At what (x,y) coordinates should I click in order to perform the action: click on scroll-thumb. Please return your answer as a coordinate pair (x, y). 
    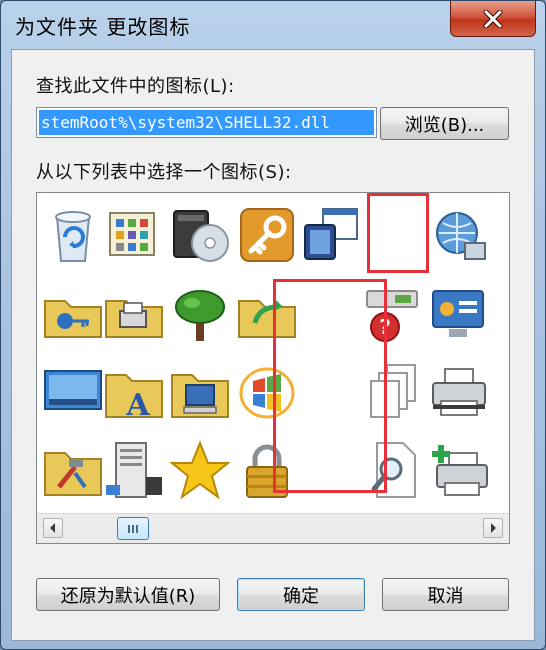
    Looking at the image, I should click on (133, 528).